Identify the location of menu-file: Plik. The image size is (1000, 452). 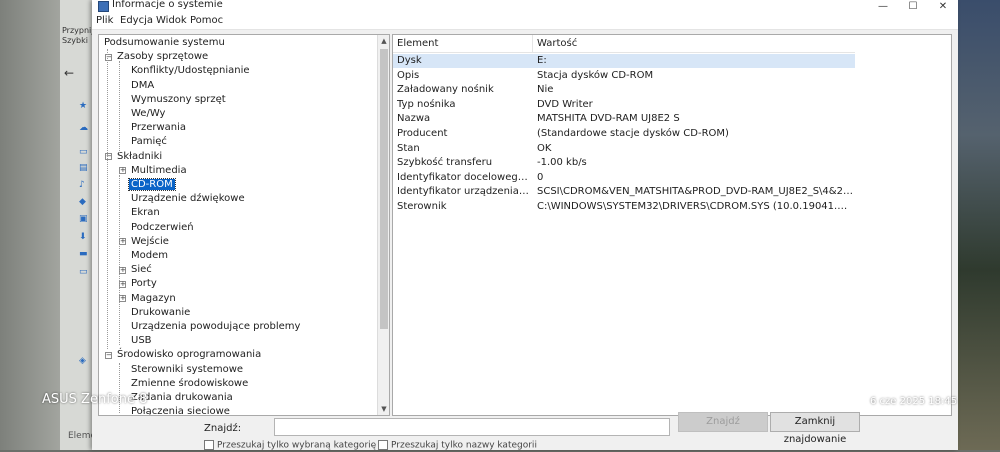
(104, 20).